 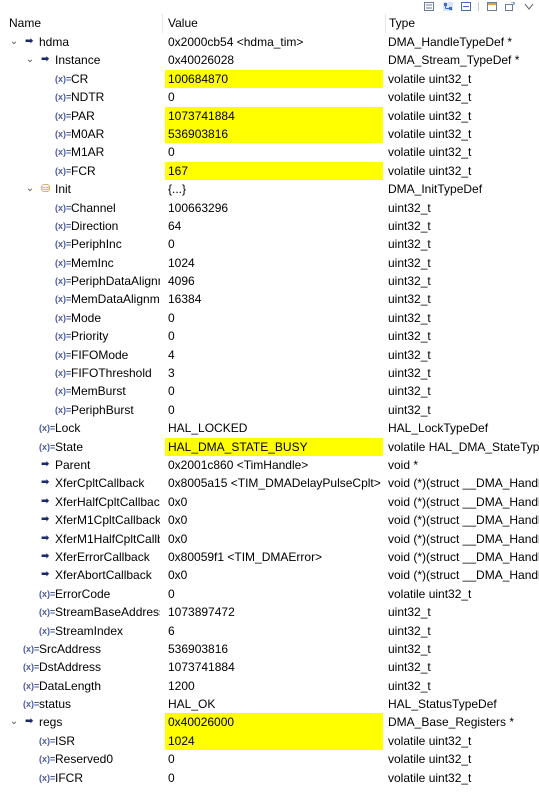 I want to click on tree-row: (x)= status HAL_OK HAL_StatusTypeDef, so click(x=269, y=704).